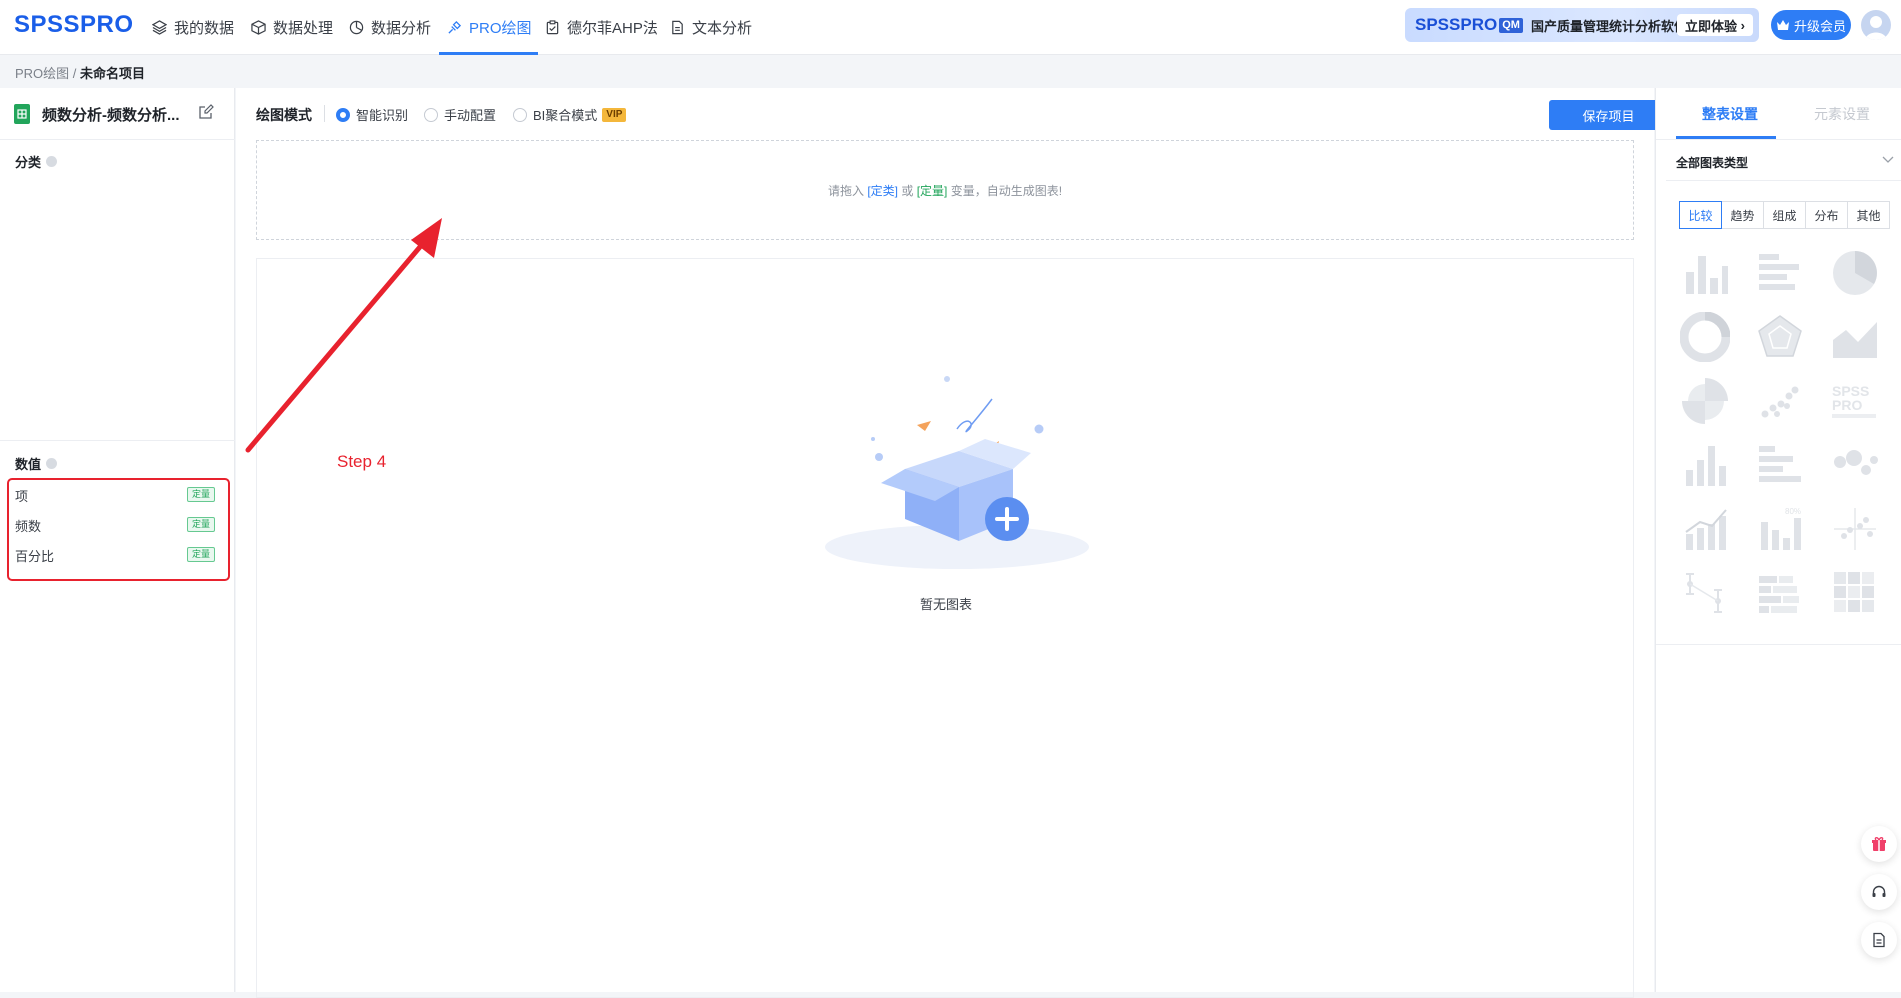  Describe the element at coordinates (677, 27) in the screenshot. I see `document-icon` at that location.